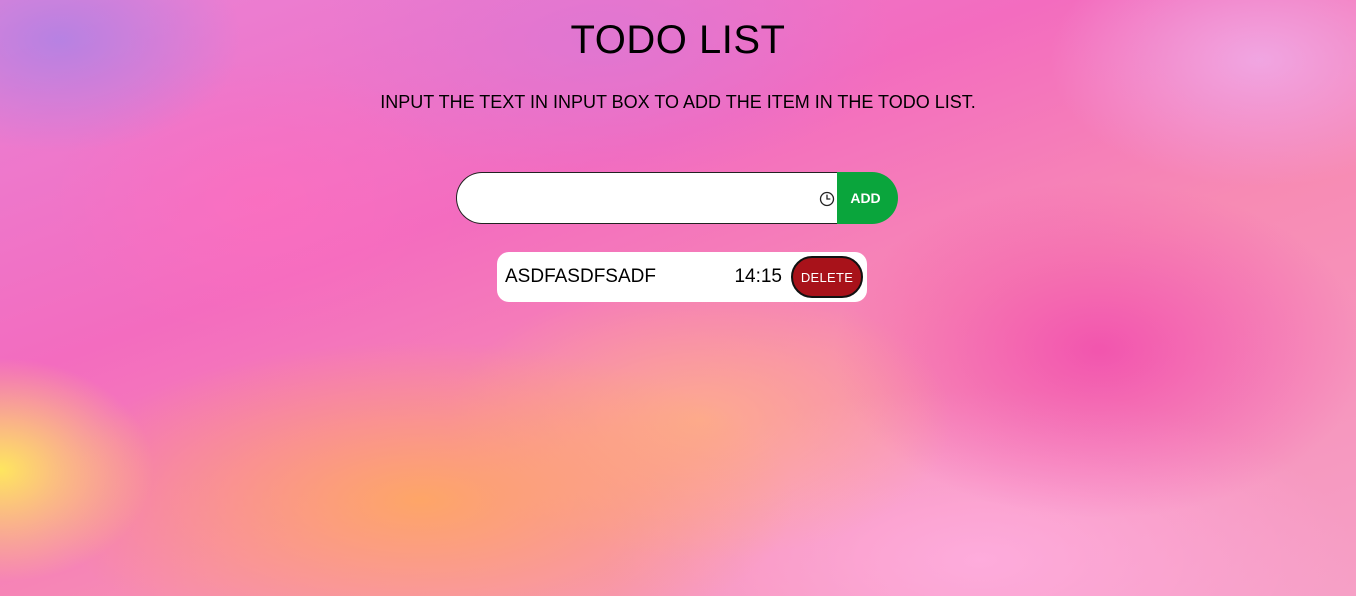 The image size is (1356, 596). Describe the element at coordinates (867, 198) in the screenshot. I see `add-button: ADD` at that location.